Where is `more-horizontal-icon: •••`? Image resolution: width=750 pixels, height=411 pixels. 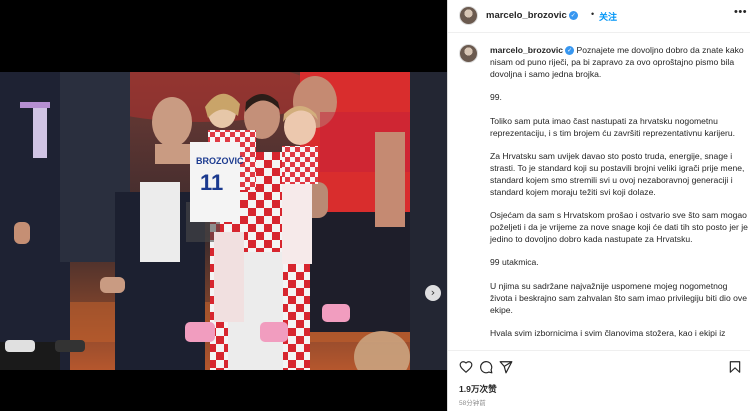
more-horizontal-icon: ••• is located at coordinates (740, 12).